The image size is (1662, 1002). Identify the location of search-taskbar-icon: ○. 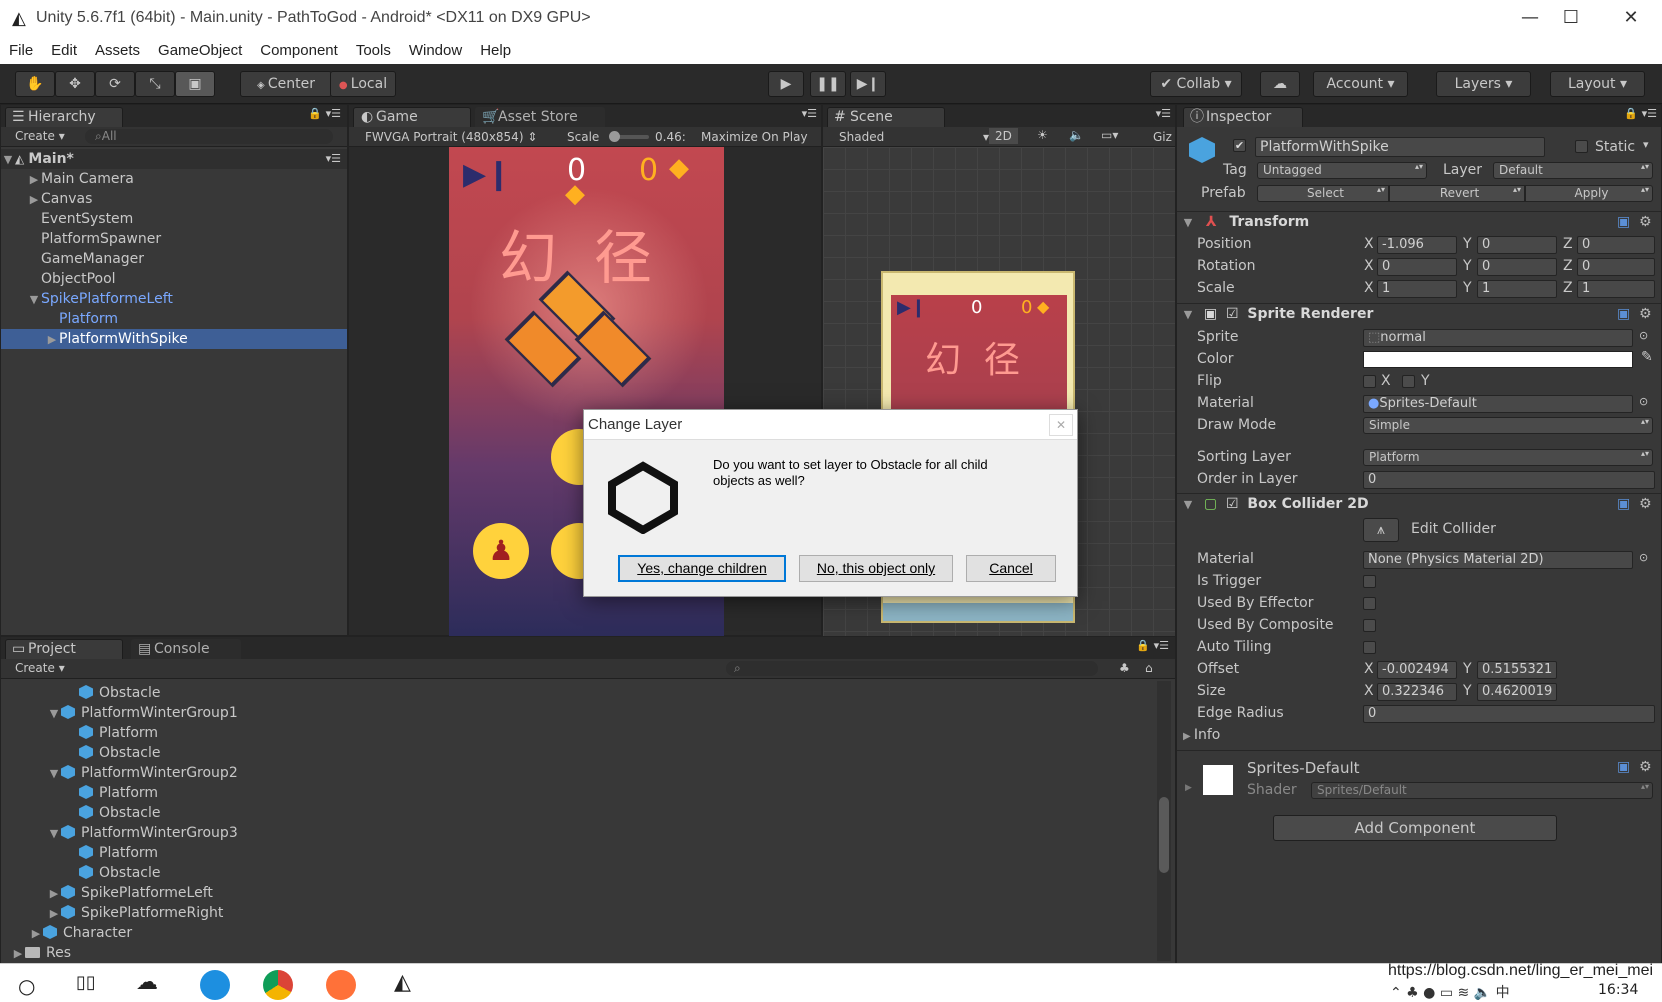
(26, 986).